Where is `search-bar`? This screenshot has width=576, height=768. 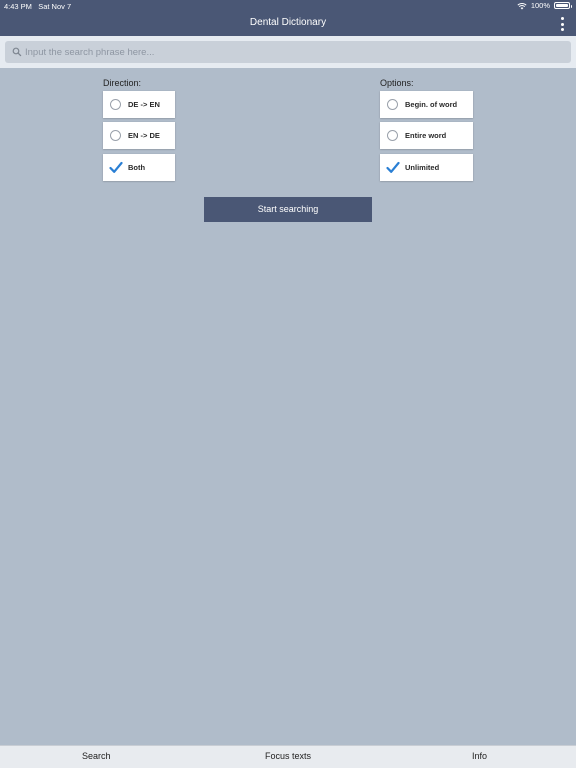
search-bar is located at coordinates (288, 52).